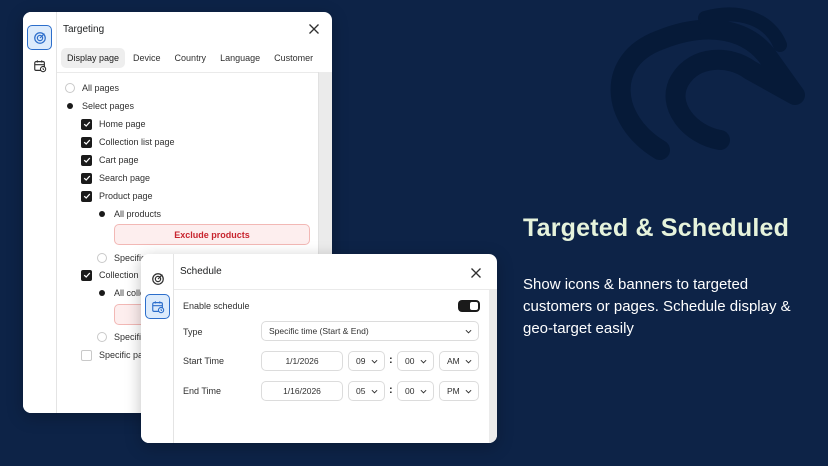  I want to click on radio-select-pages, so click(70, 106).